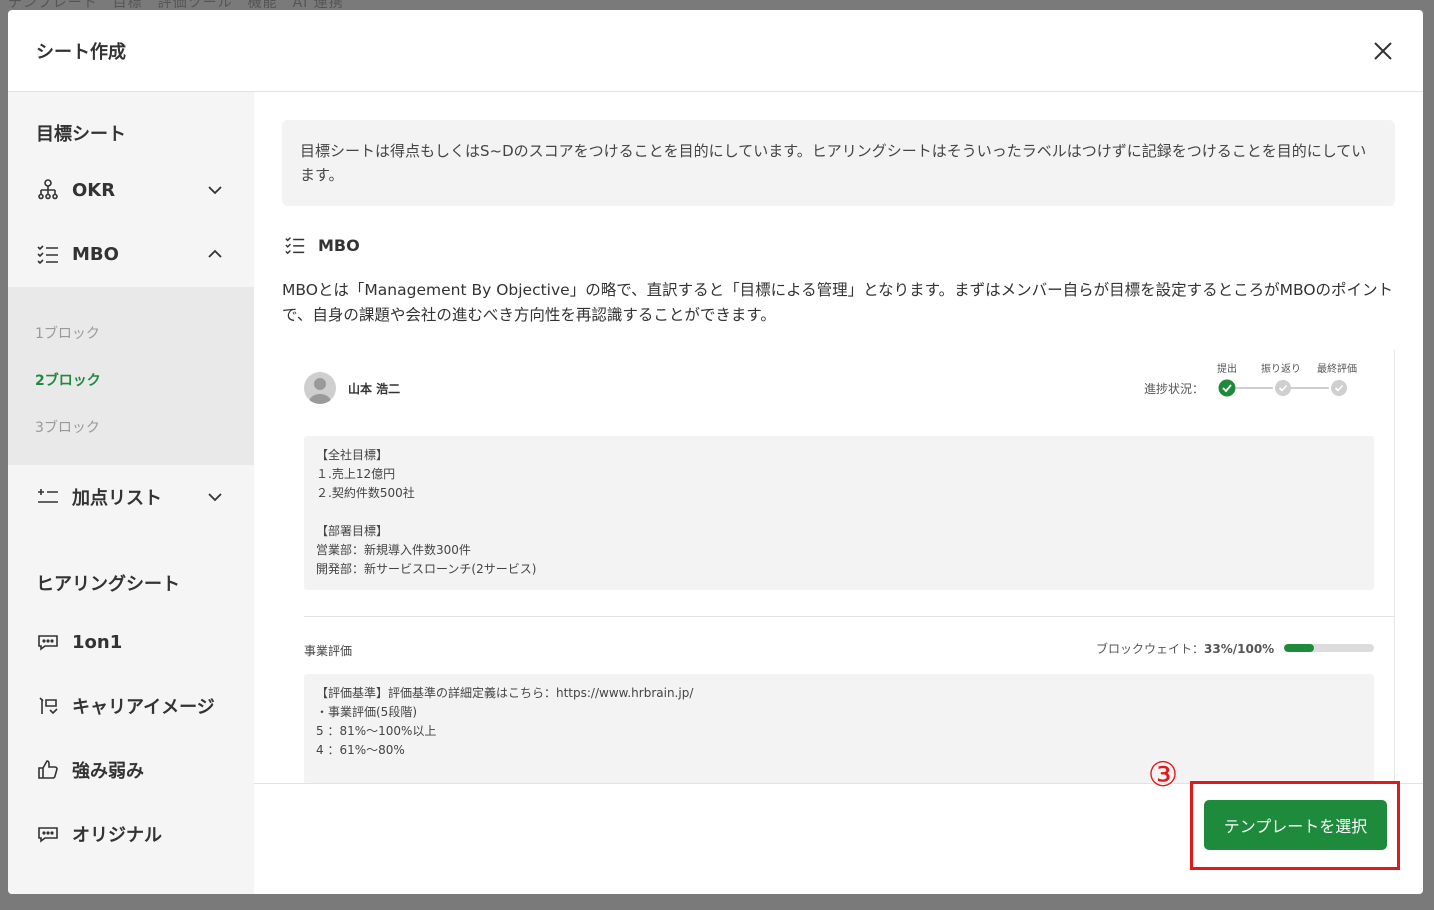 The image size is (1434, 910). What do you see at coordinates (97, 642) in the screenshot?
I see `sidebar-item-label: 1on1` at bounding box center [97, 642].